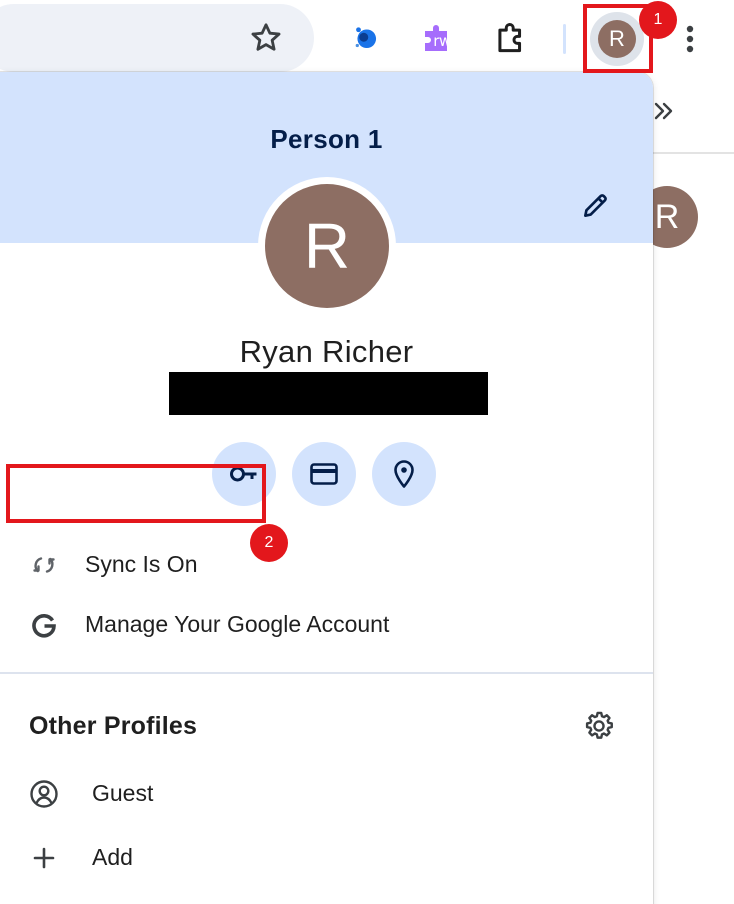 Image resolution: width=734 pixels, height=904 pixels. What do you see at coordinates (113, 726) in the screenshot?
I see `other-profiles-heading: Other Profiles` at bounding box center [113, 726].